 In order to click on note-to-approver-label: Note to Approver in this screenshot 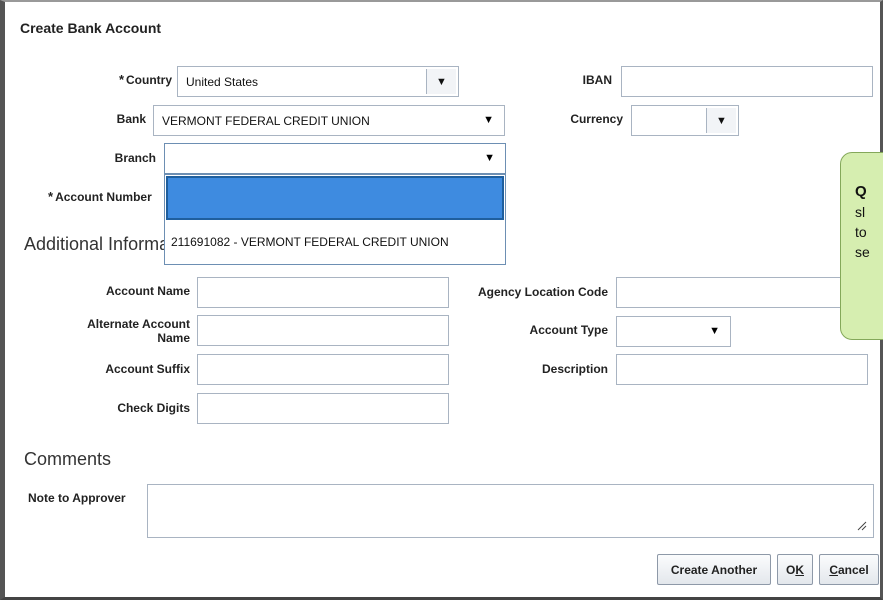, I will do `click(77, 498)`.